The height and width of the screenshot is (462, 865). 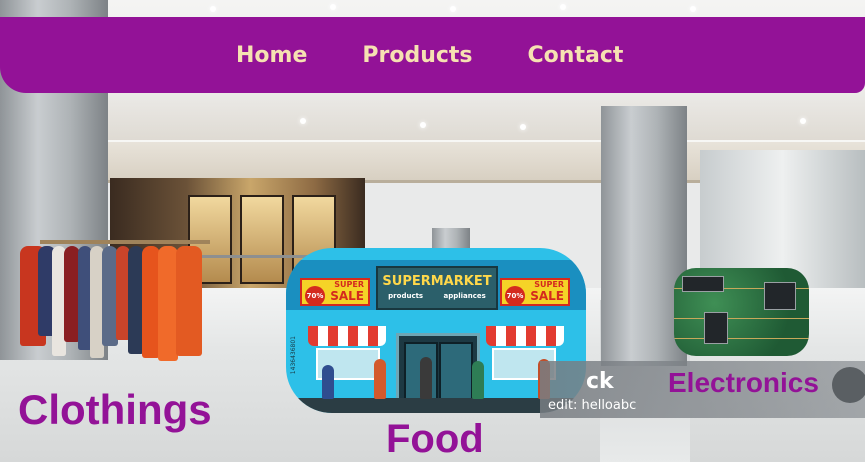 I want to click on rack-bar, so click(x=125, y=242).